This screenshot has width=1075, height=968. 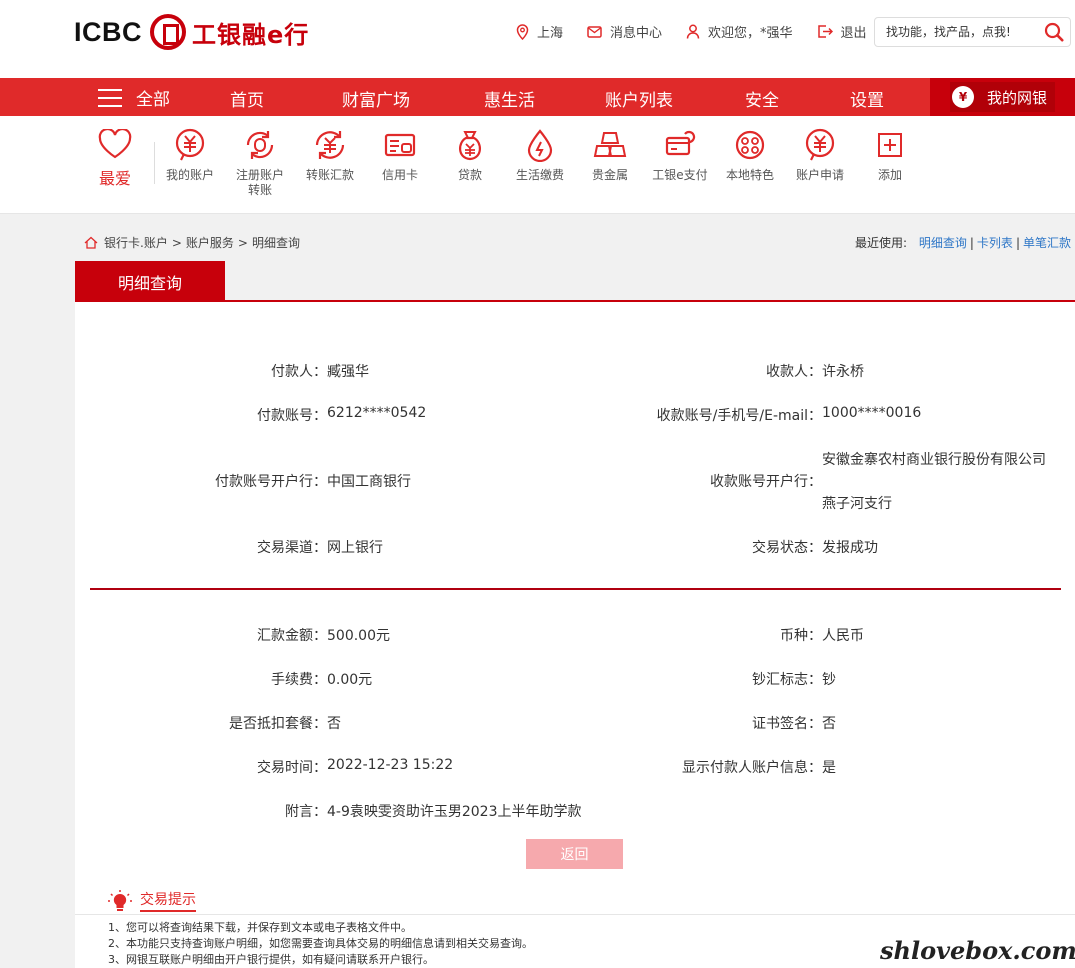 What do you see at coordinates (550, 33) in the screenshot?
I see `location-label: 上海` at bounding box center [550, 33].